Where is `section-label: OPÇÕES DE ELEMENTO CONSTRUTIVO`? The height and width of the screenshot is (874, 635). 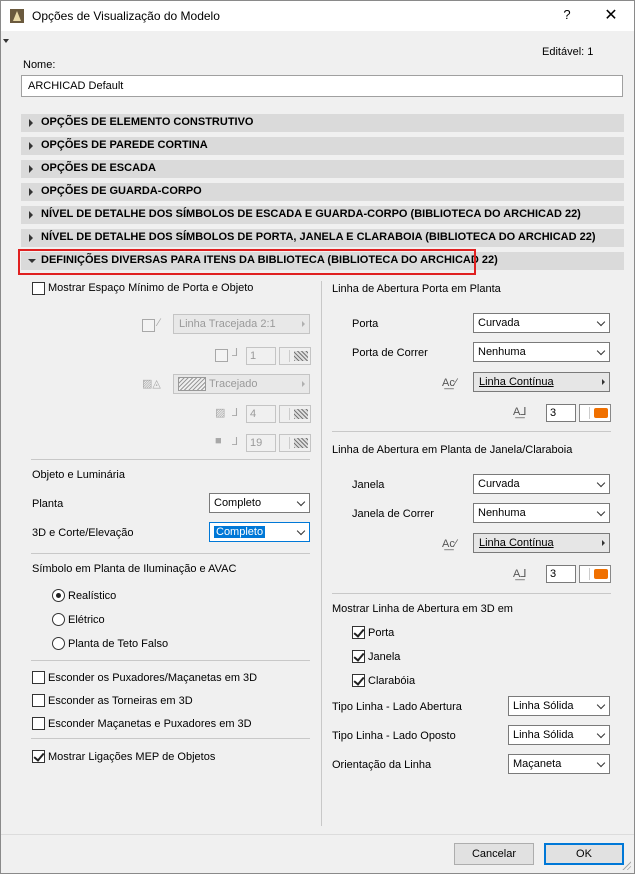 section-label: OPÇÕES DE ELEMENTO CONSTRUTIVO is located at coordinates (147, 122).